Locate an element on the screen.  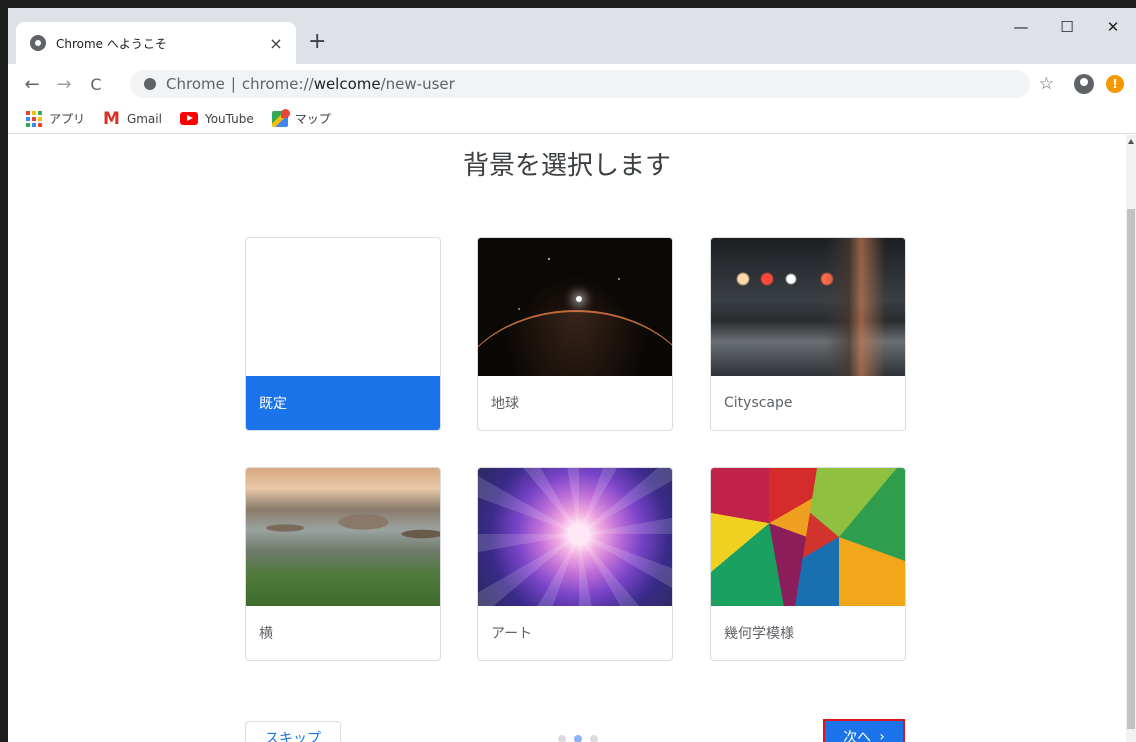
bookmark-label: Gmail is located at coordinates (144, 118).